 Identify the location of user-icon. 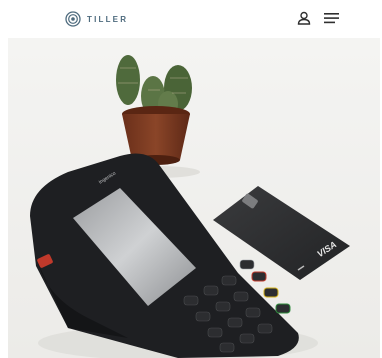
(304, 18).